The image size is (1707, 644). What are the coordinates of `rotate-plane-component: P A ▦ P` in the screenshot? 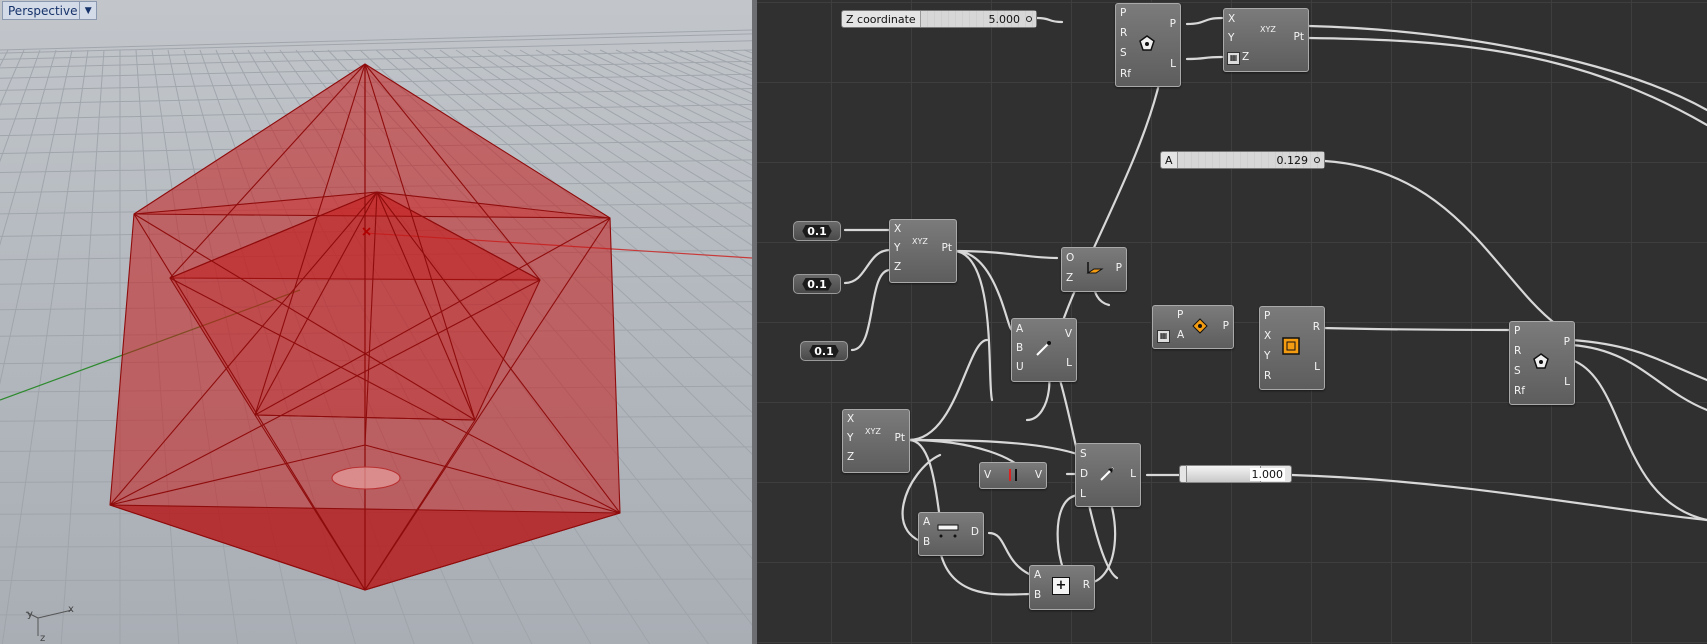 It's located at (1193, 327).